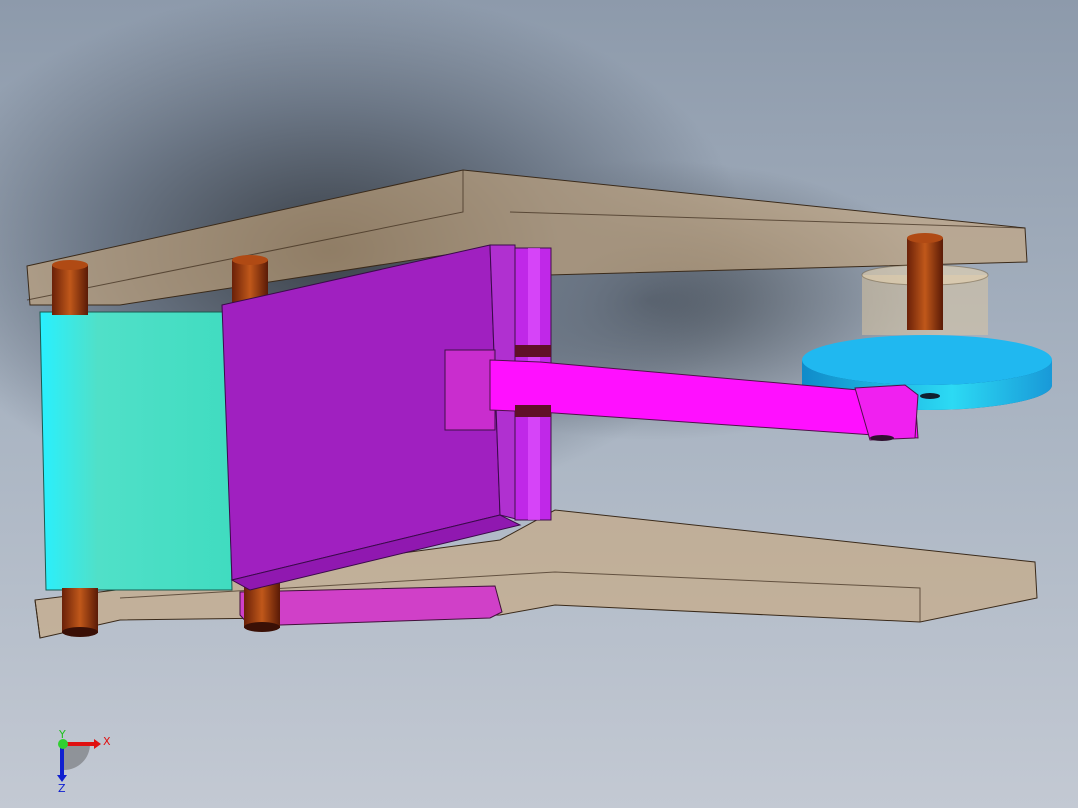  I want to click on triad-y-label: Y, so click(62, 734).